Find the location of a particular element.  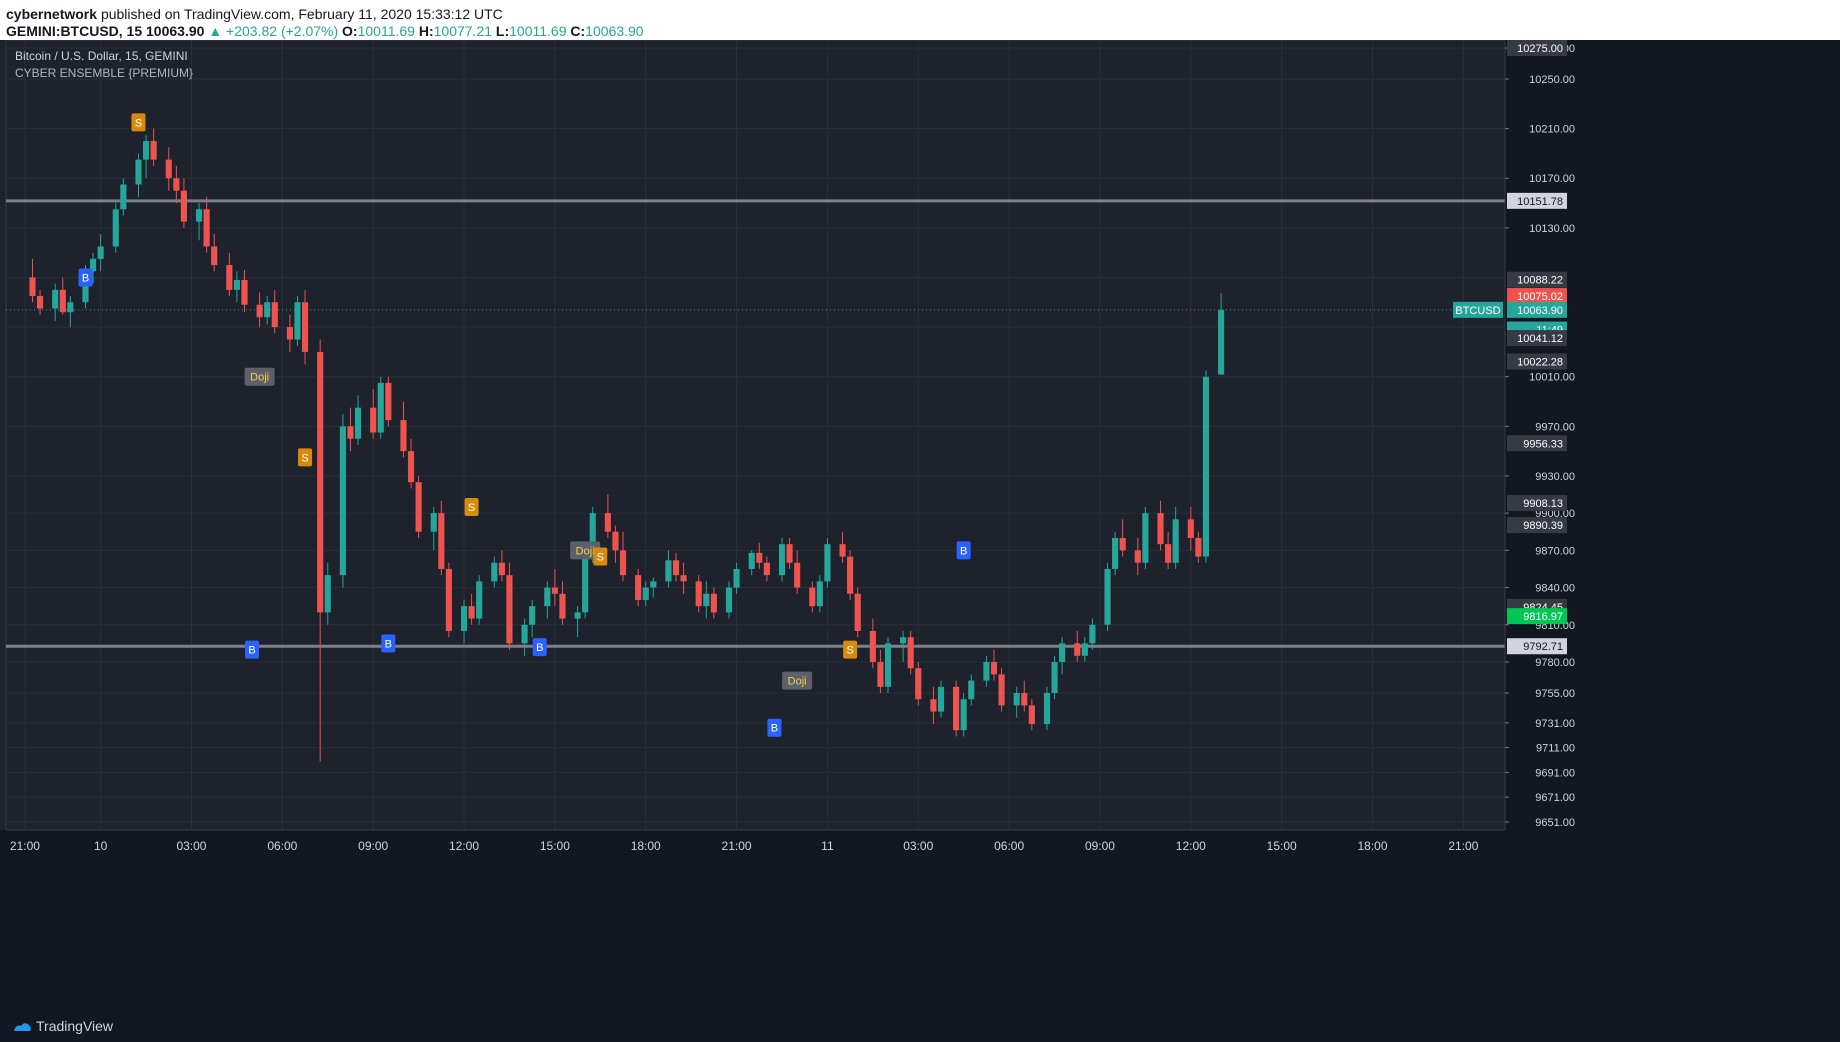

price-label-text: 10088.22 is located at coordinates (1540, 281).